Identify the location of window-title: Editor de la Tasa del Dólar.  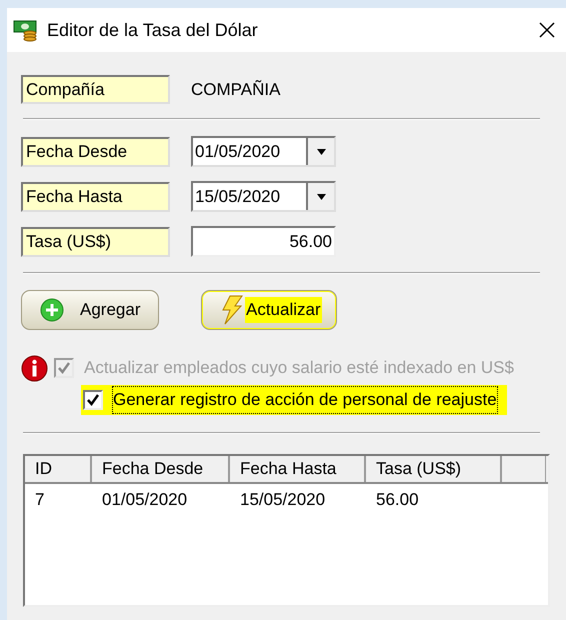
(152, 30).